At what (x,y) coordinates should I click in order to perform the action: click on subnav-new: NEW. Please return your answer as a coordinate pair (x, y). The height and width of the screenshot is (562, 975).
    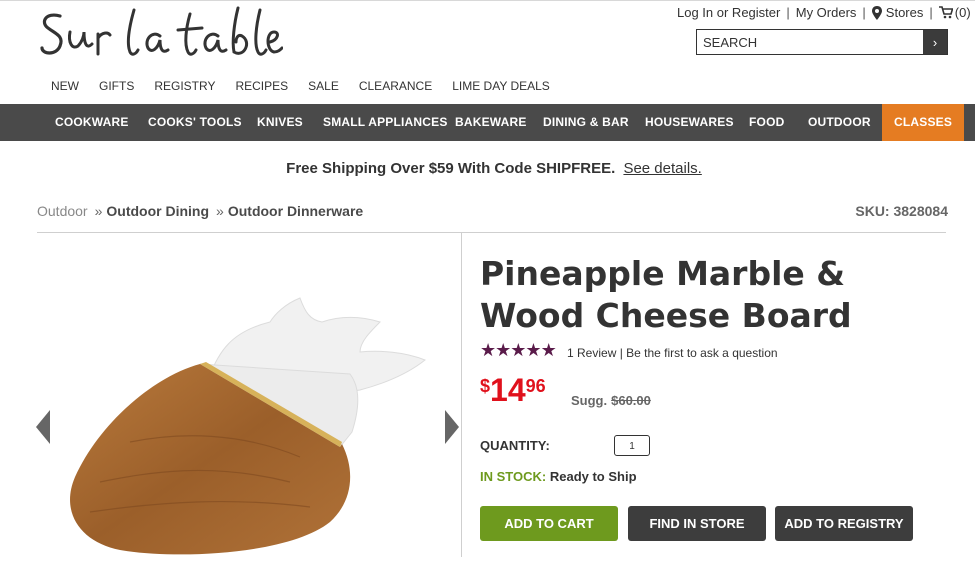
    Looking at the image, I should click on (65, 86).